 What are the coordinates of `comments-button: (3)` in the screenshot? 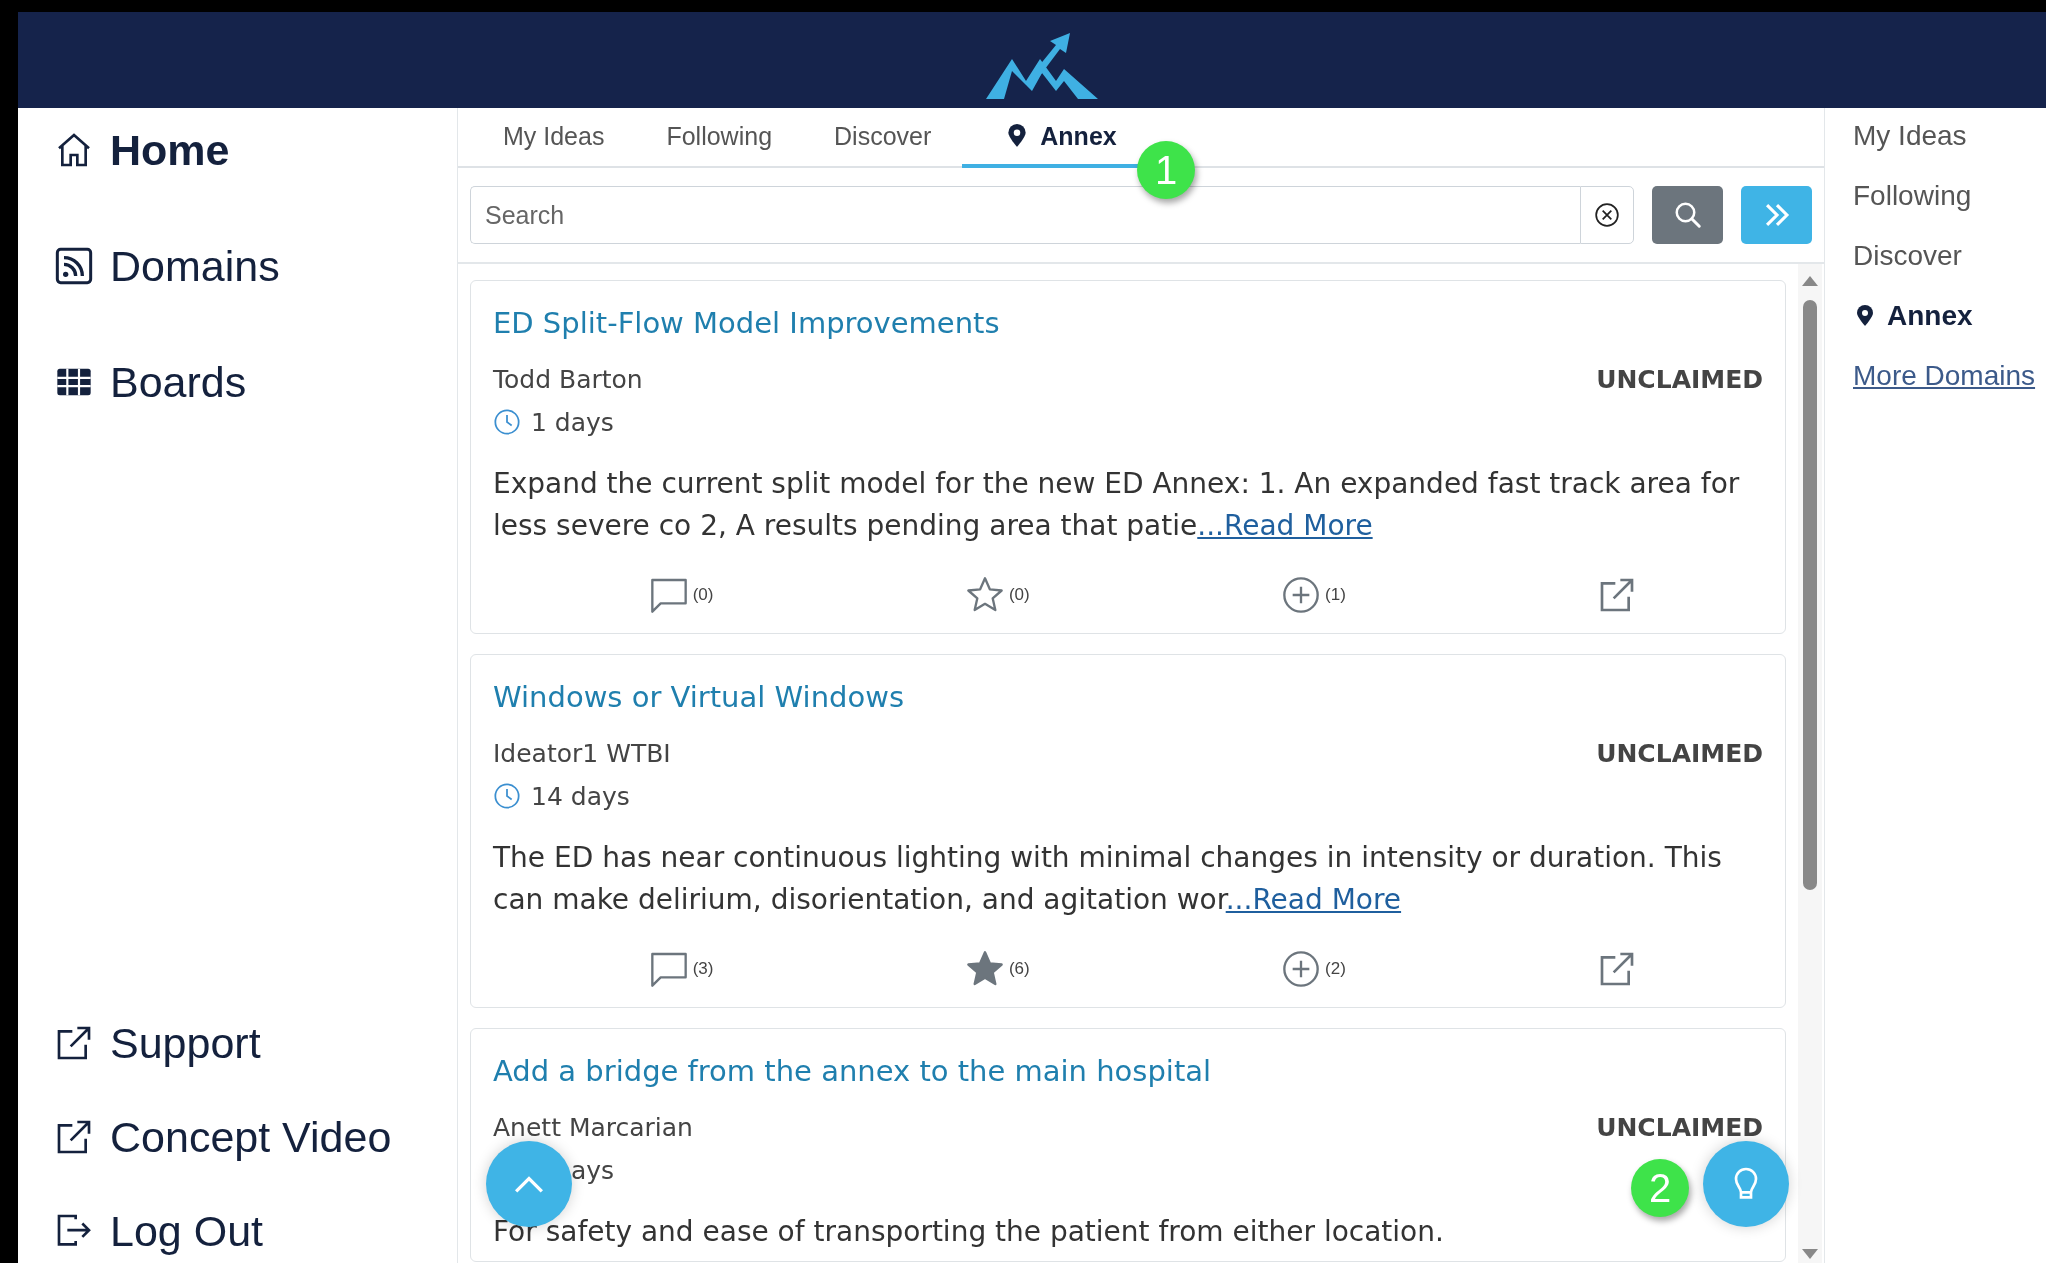 It's located at (681, 969).